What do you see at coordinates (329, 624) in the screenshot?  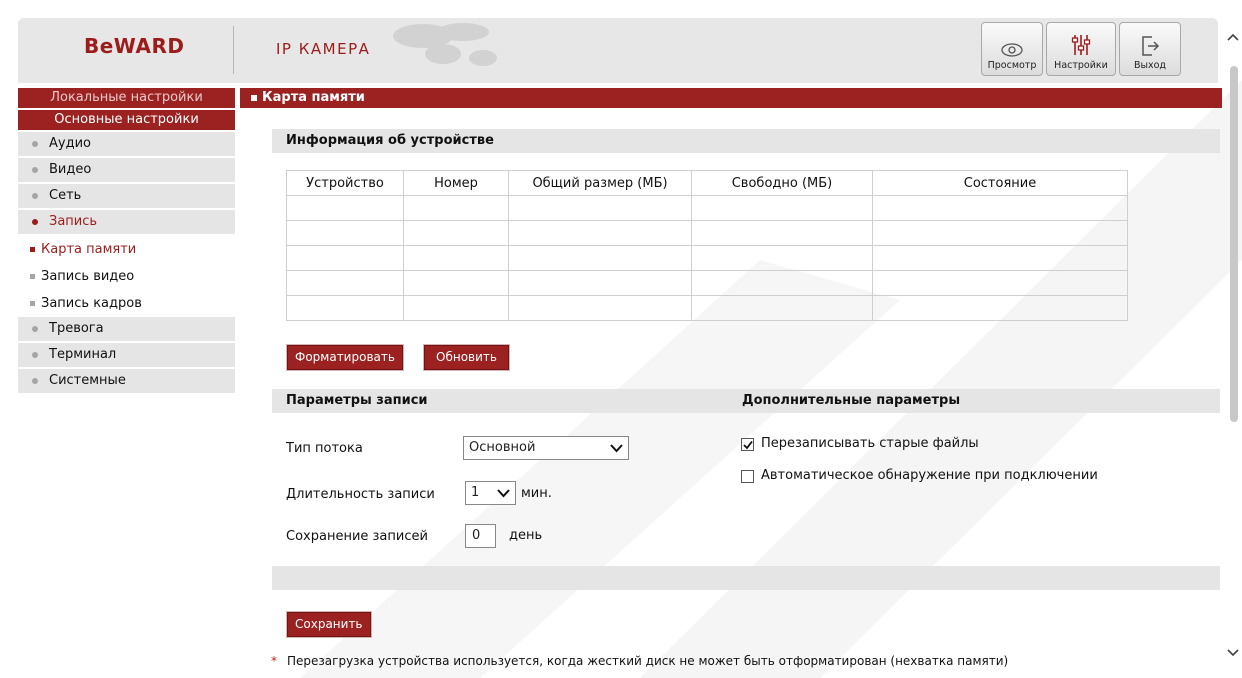 I see `save-button: Сохранить` at bounding box center [329, 624].